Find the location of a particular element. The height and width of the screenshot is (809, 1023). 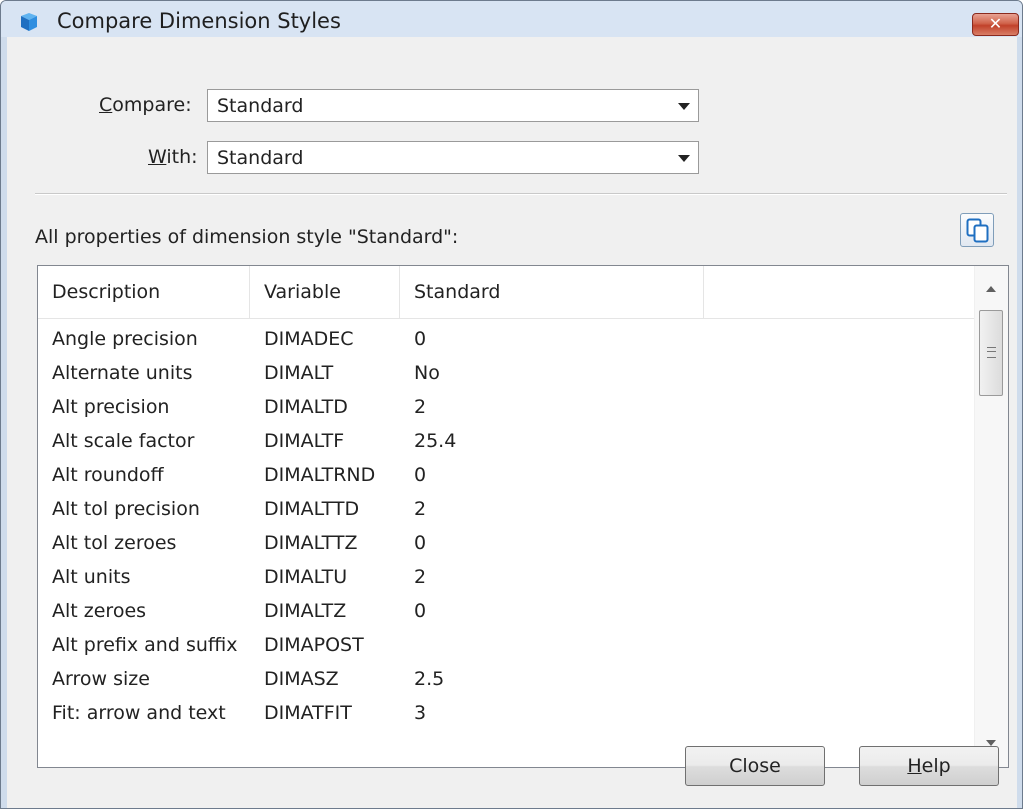

list-header: Description Variable Standard is located at coordinates (506, 292).